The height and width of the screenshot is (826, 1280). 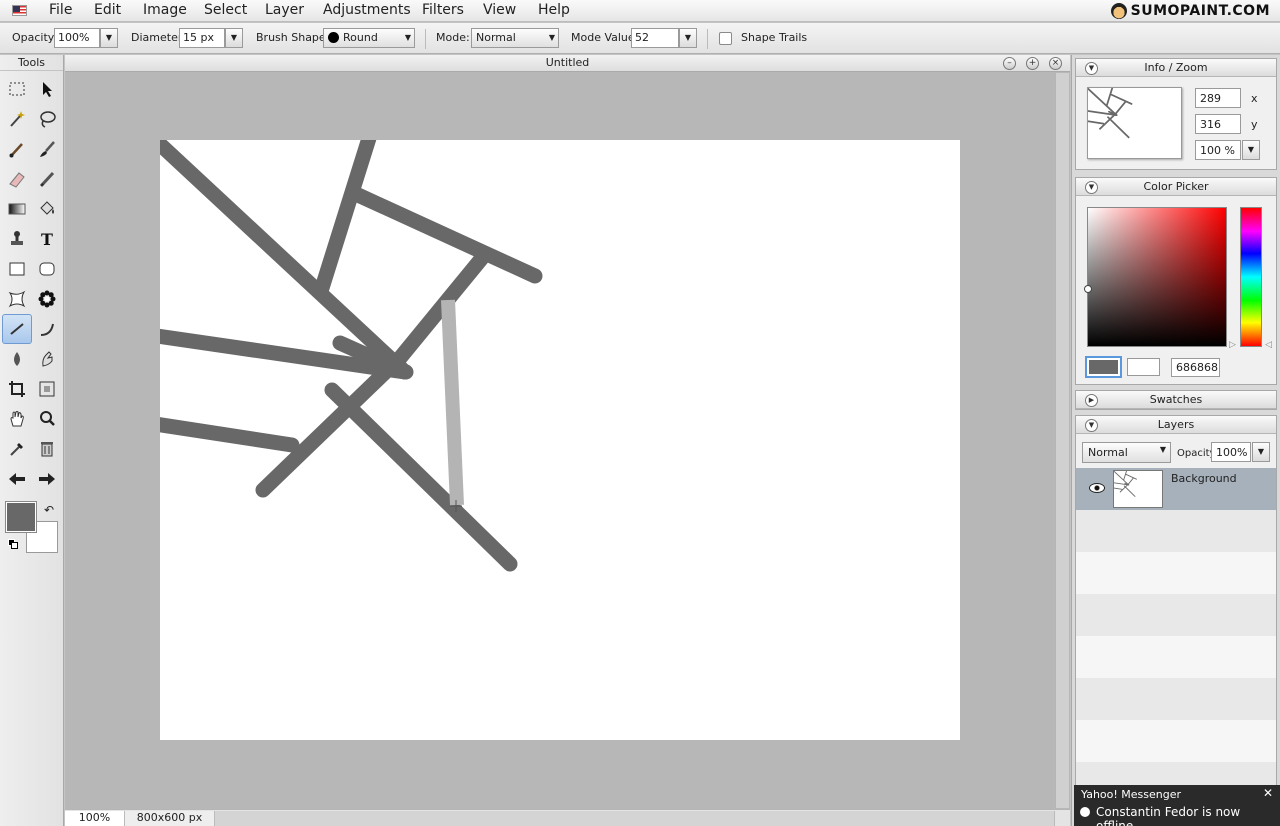 I want to click on crop-tool, so click(x=17, y=389).